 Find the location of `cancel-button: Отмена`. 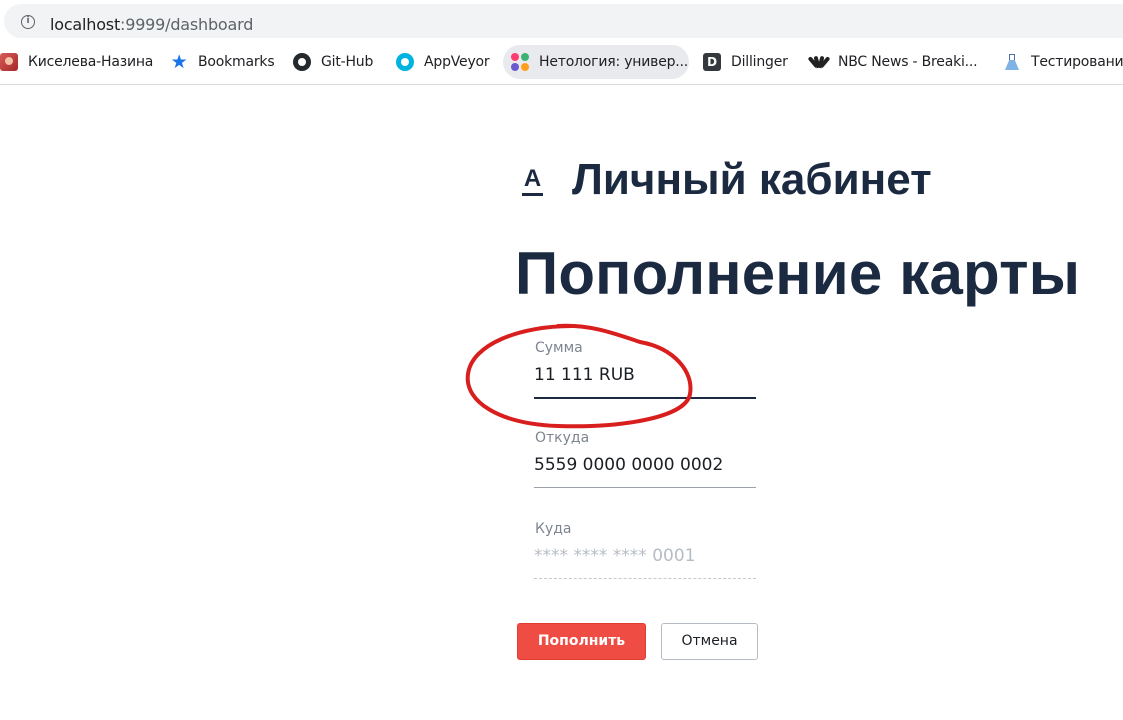

cancel-button: Отмена is located at coordinates (709, 641).